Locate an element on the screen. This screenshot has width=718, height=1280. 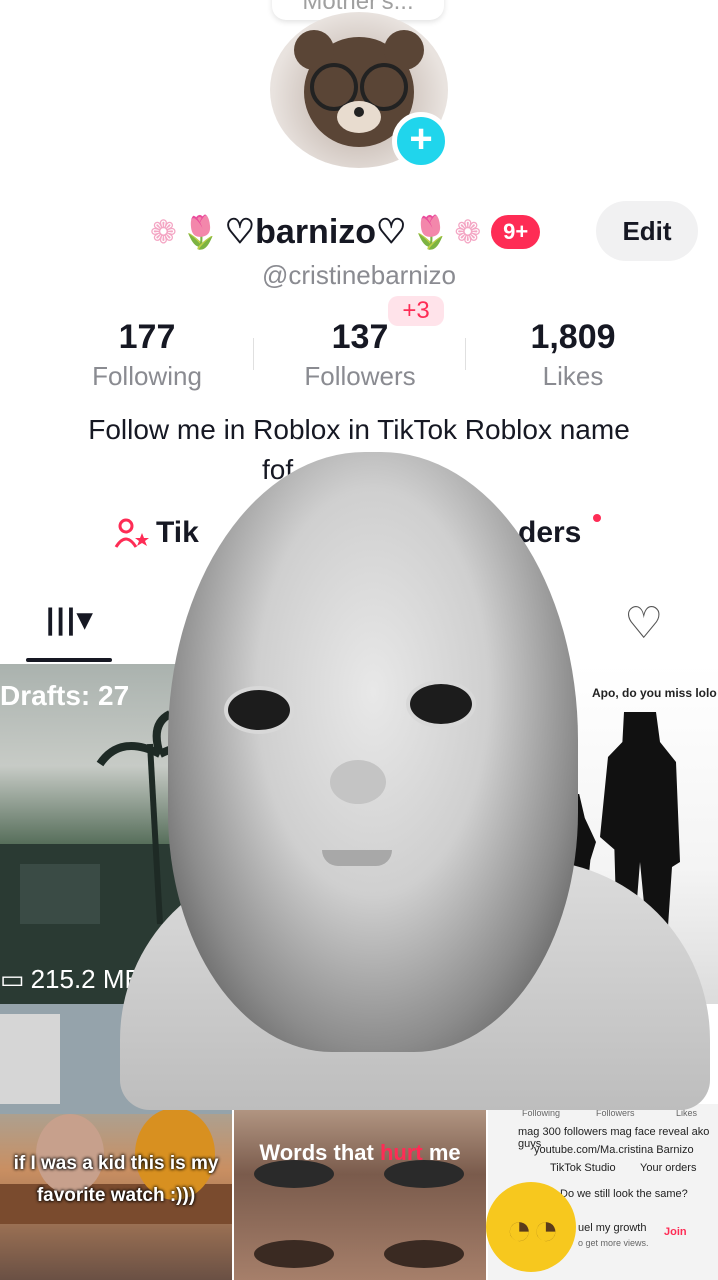
tiktok-studio-link: Tik is located at coordinates (156, 533).